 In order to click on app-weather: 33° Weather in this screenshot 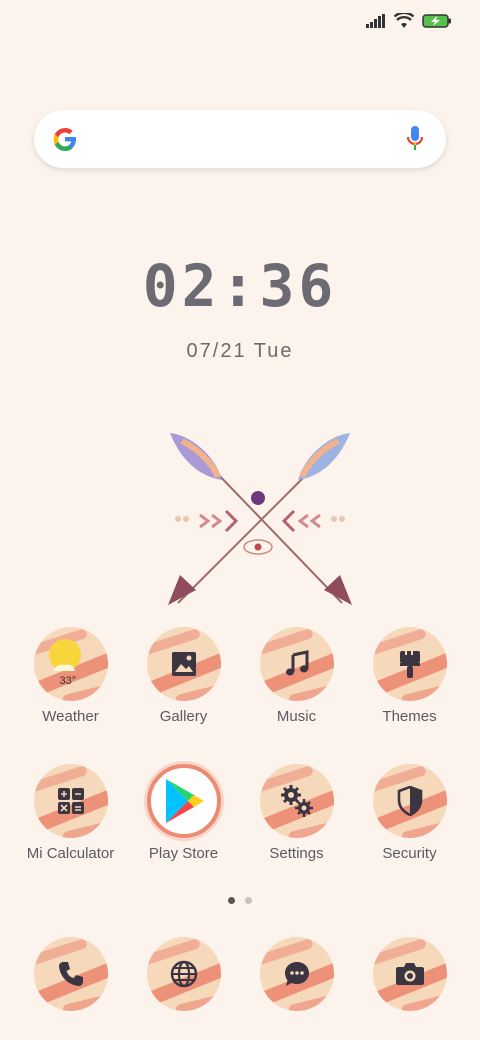, I will do `click(71, 676)`.